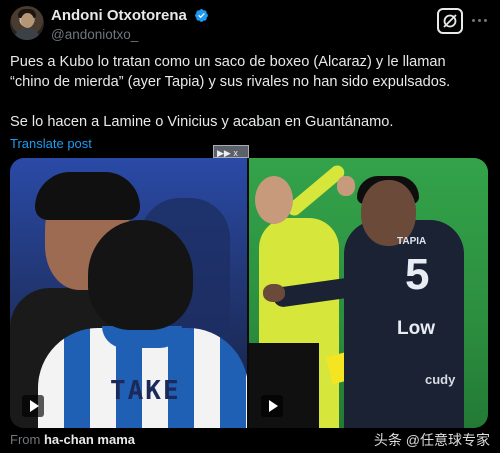  What do you see at coordinates (130, 34) in the screenshot?
I see `handle: @andoniotxo_` at bounding box center [130, 34].